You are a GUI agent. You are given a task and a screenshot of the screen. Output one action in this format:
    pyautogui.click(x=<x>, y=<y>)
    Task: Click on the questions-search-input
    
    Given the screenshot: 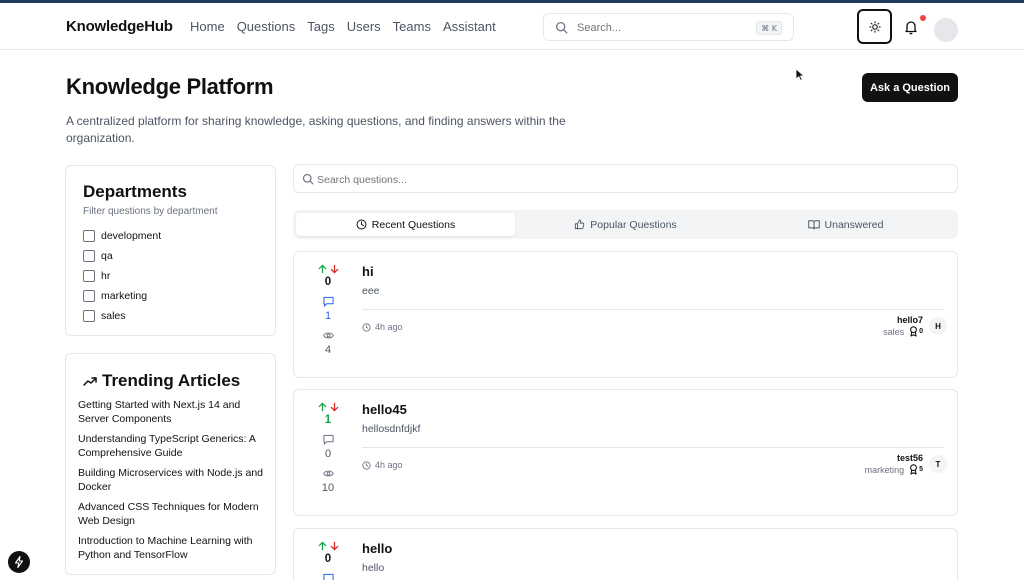 What is the action you would take?
    pyautogui.click(x=567, y=179)
    